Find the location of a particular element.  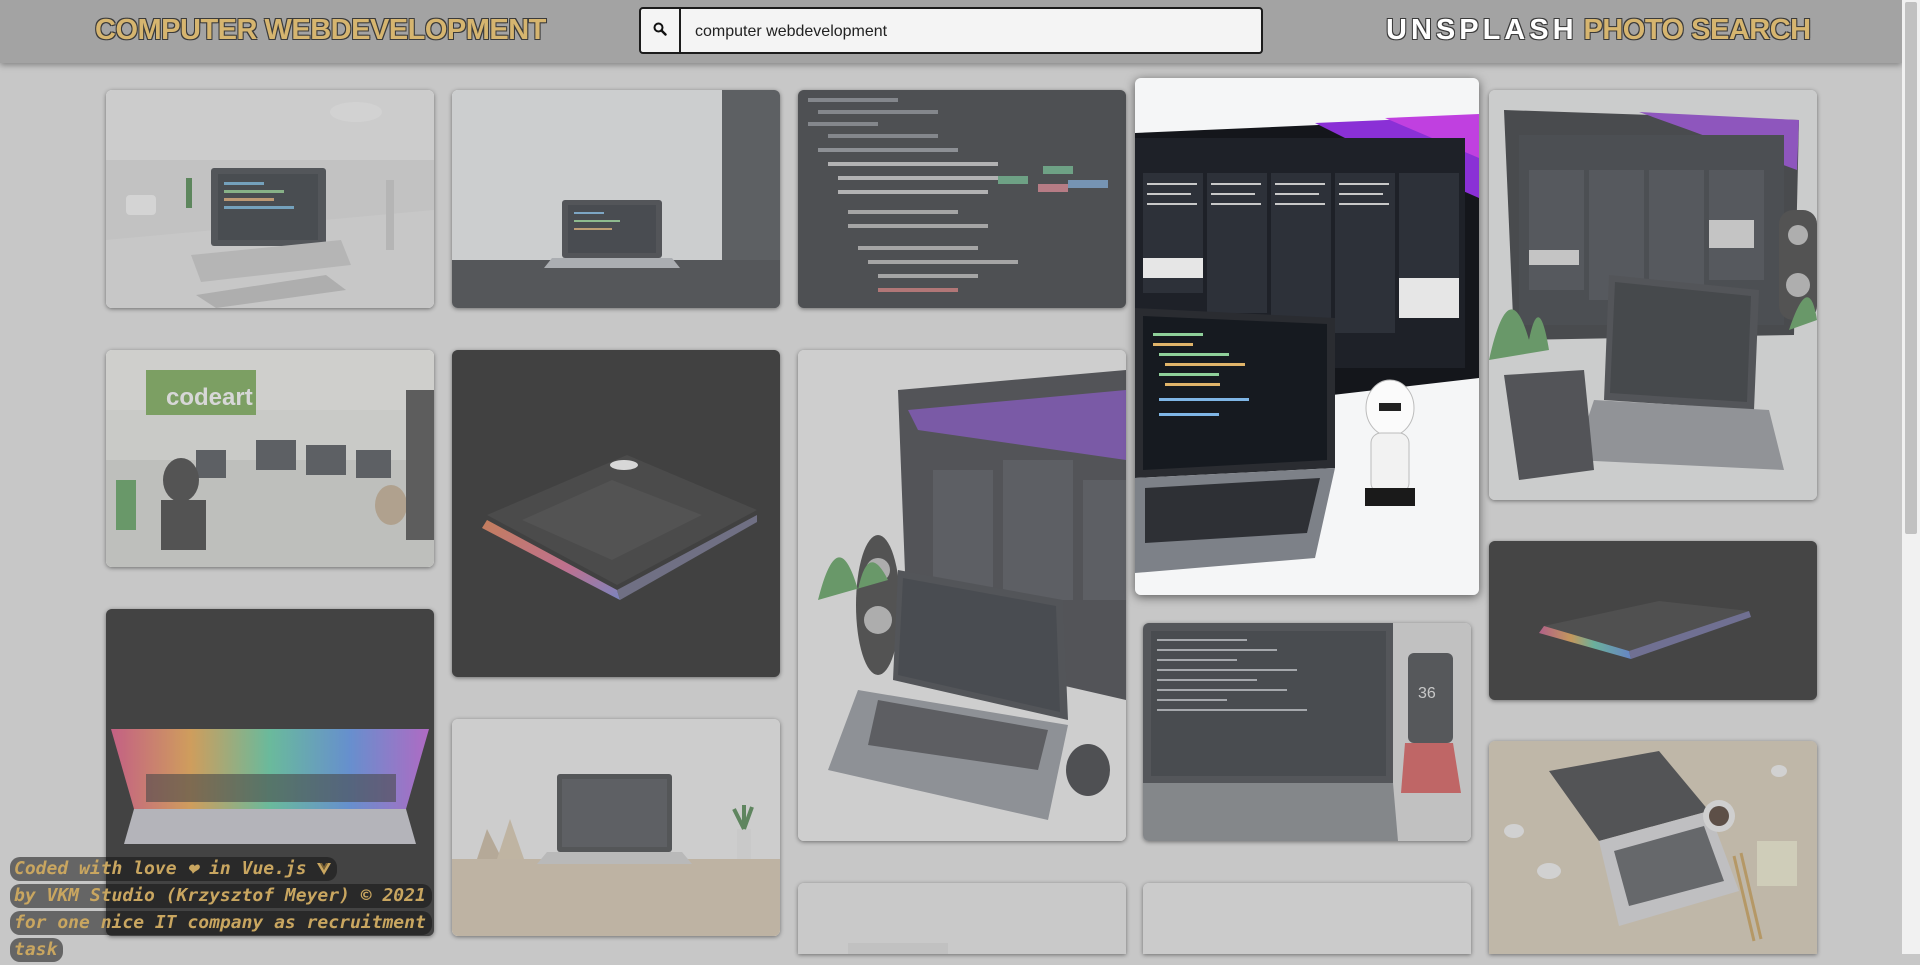

search-box is located at coordinates (951, 30).